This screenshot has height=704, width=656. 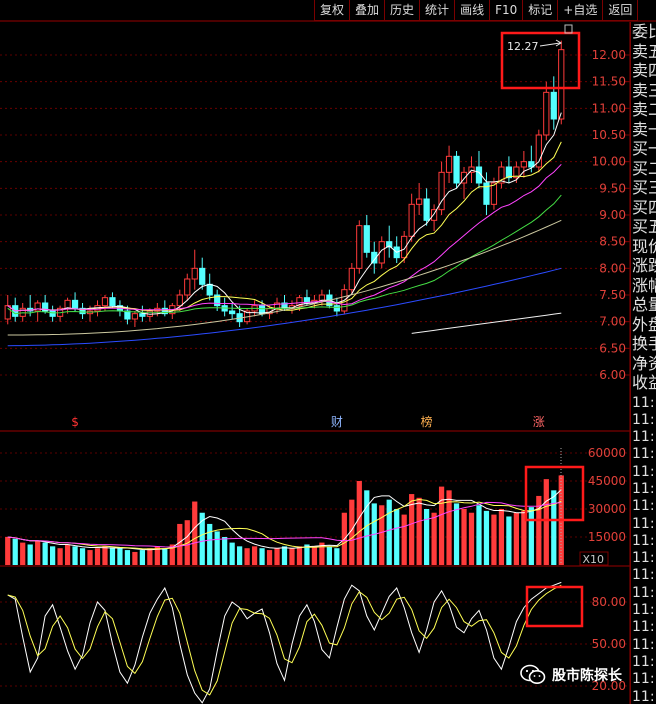 What do you see at coordinates (368, 10) in the screenshot?
I see `toolbar-button: 叠加` at bounding box center [368, 10].